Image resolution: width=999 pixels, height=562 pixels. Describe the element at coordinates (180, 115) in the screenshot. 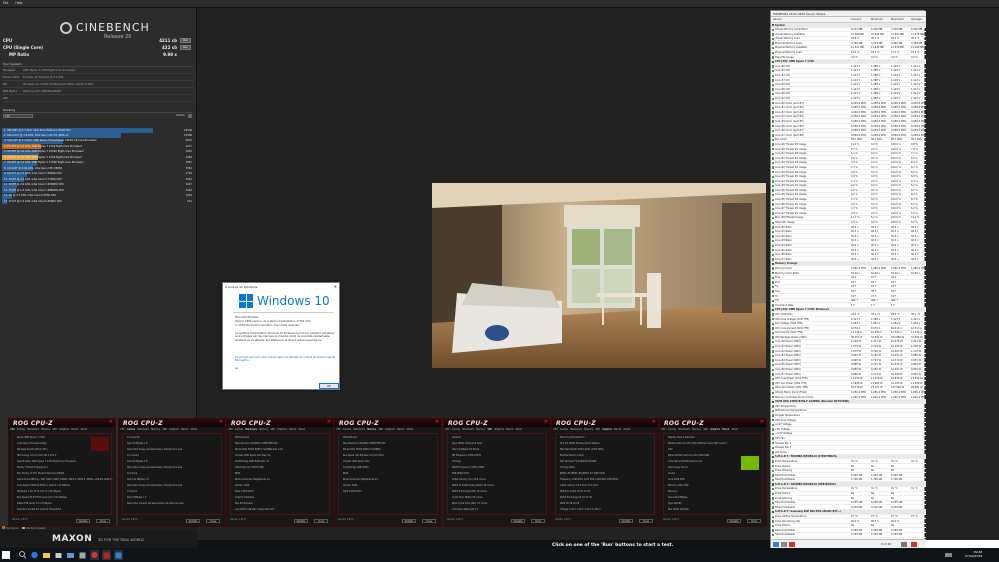

I see `ranking-details-toggle: Details` at that location.